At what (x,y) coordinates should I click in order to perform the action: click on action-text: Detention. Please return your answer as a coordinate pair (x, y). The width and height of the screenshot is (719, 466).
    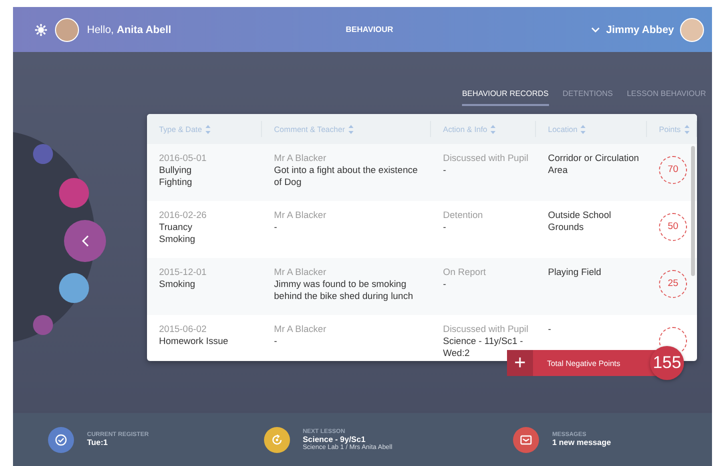
    Looking at the image, I should click on (463, 215).